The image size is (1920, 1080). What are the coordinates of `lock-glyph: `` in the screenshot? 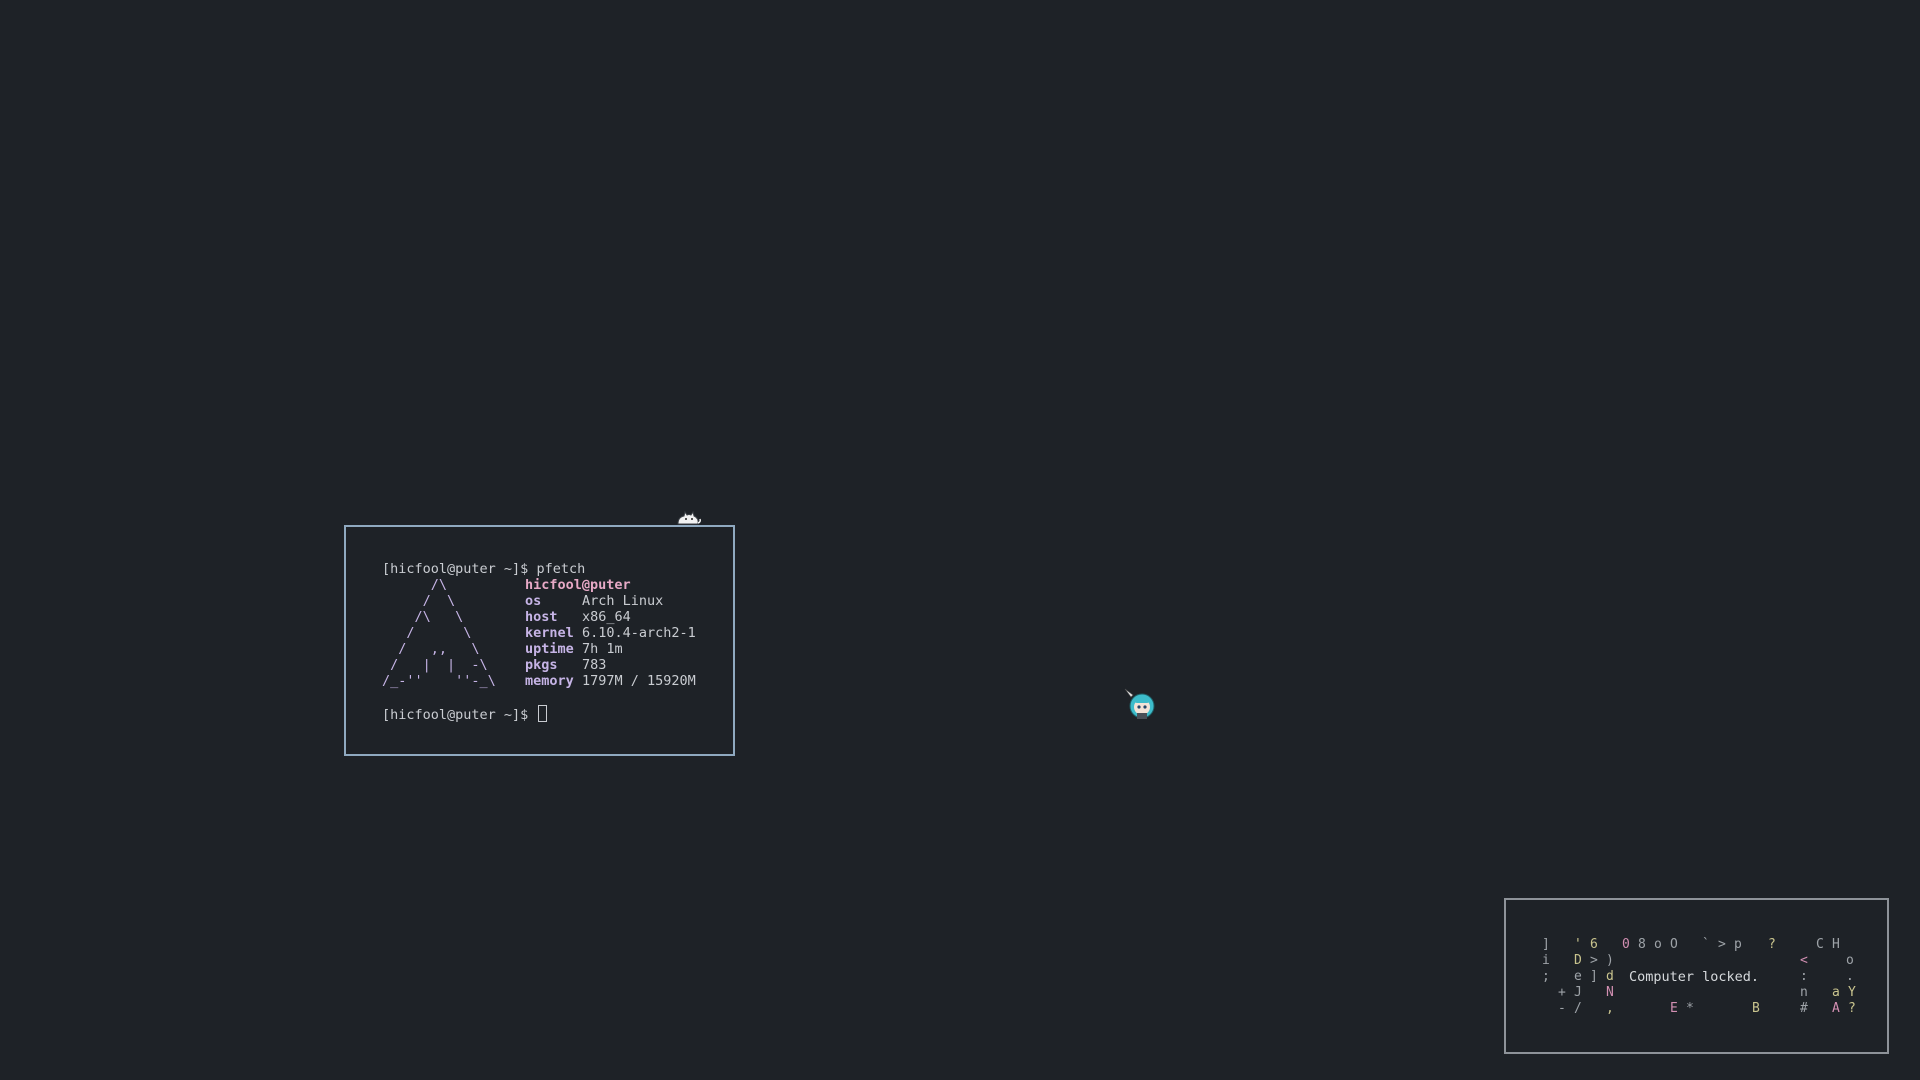 It's located at (1706, 944).